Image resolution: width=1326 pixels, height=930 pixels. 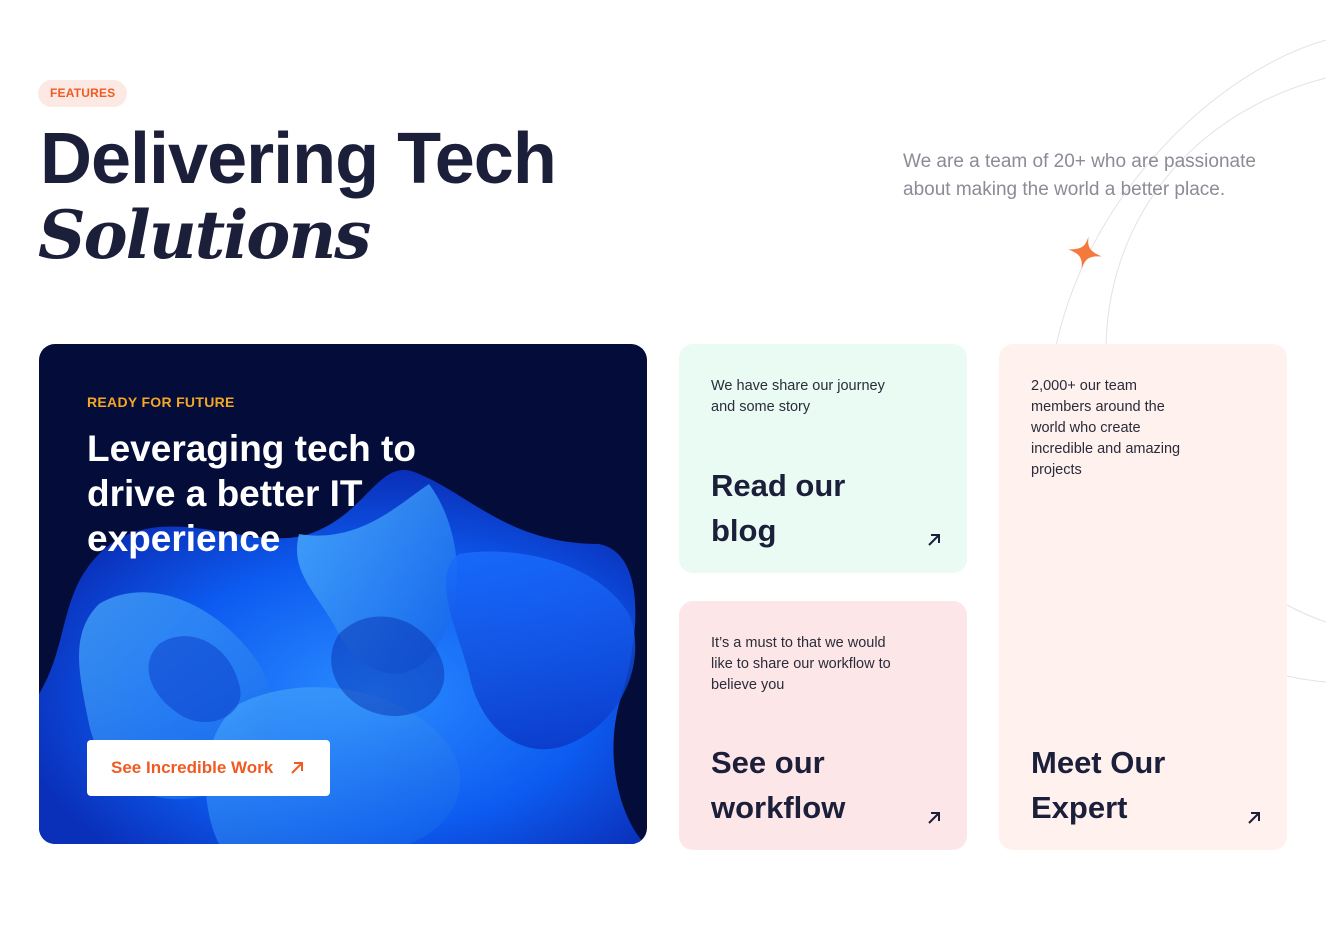 What do you see at coordinates (204, 235) in the screenshot?
I see `page-title-italic: Solutions` at bounding box center [204, 235].